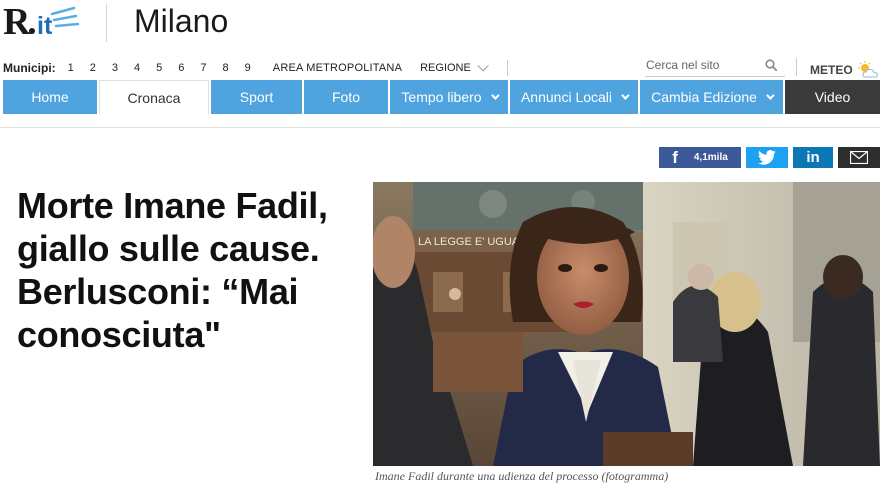 Image resolution: width=880 pixels, height=490 pixels. I want to click on email-share-button, so click(859, 157).